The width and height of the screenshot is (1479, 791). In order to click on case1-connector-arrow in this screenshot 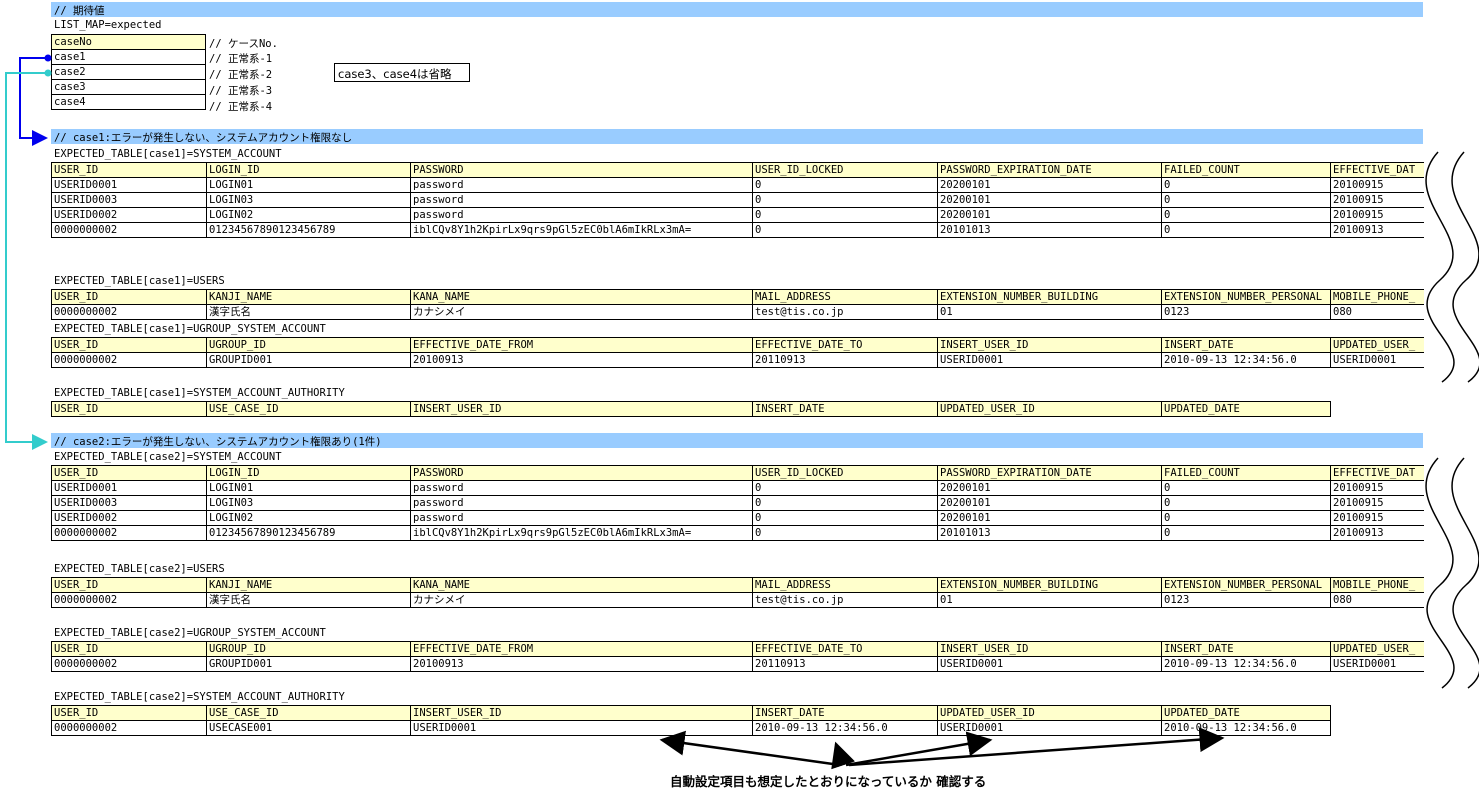, I will do `click(35, 100)`.